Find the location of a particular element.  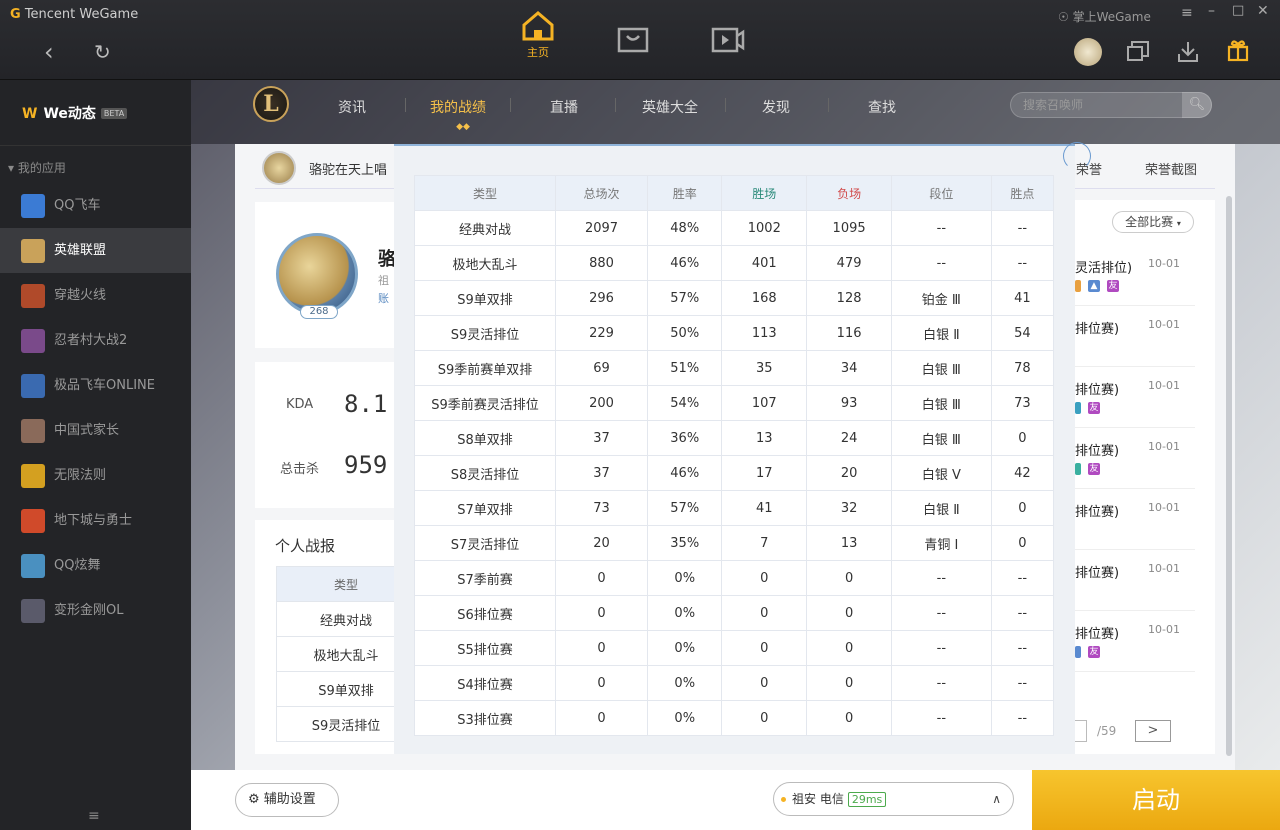

user-avatar is located at coordinates (1088, 52).